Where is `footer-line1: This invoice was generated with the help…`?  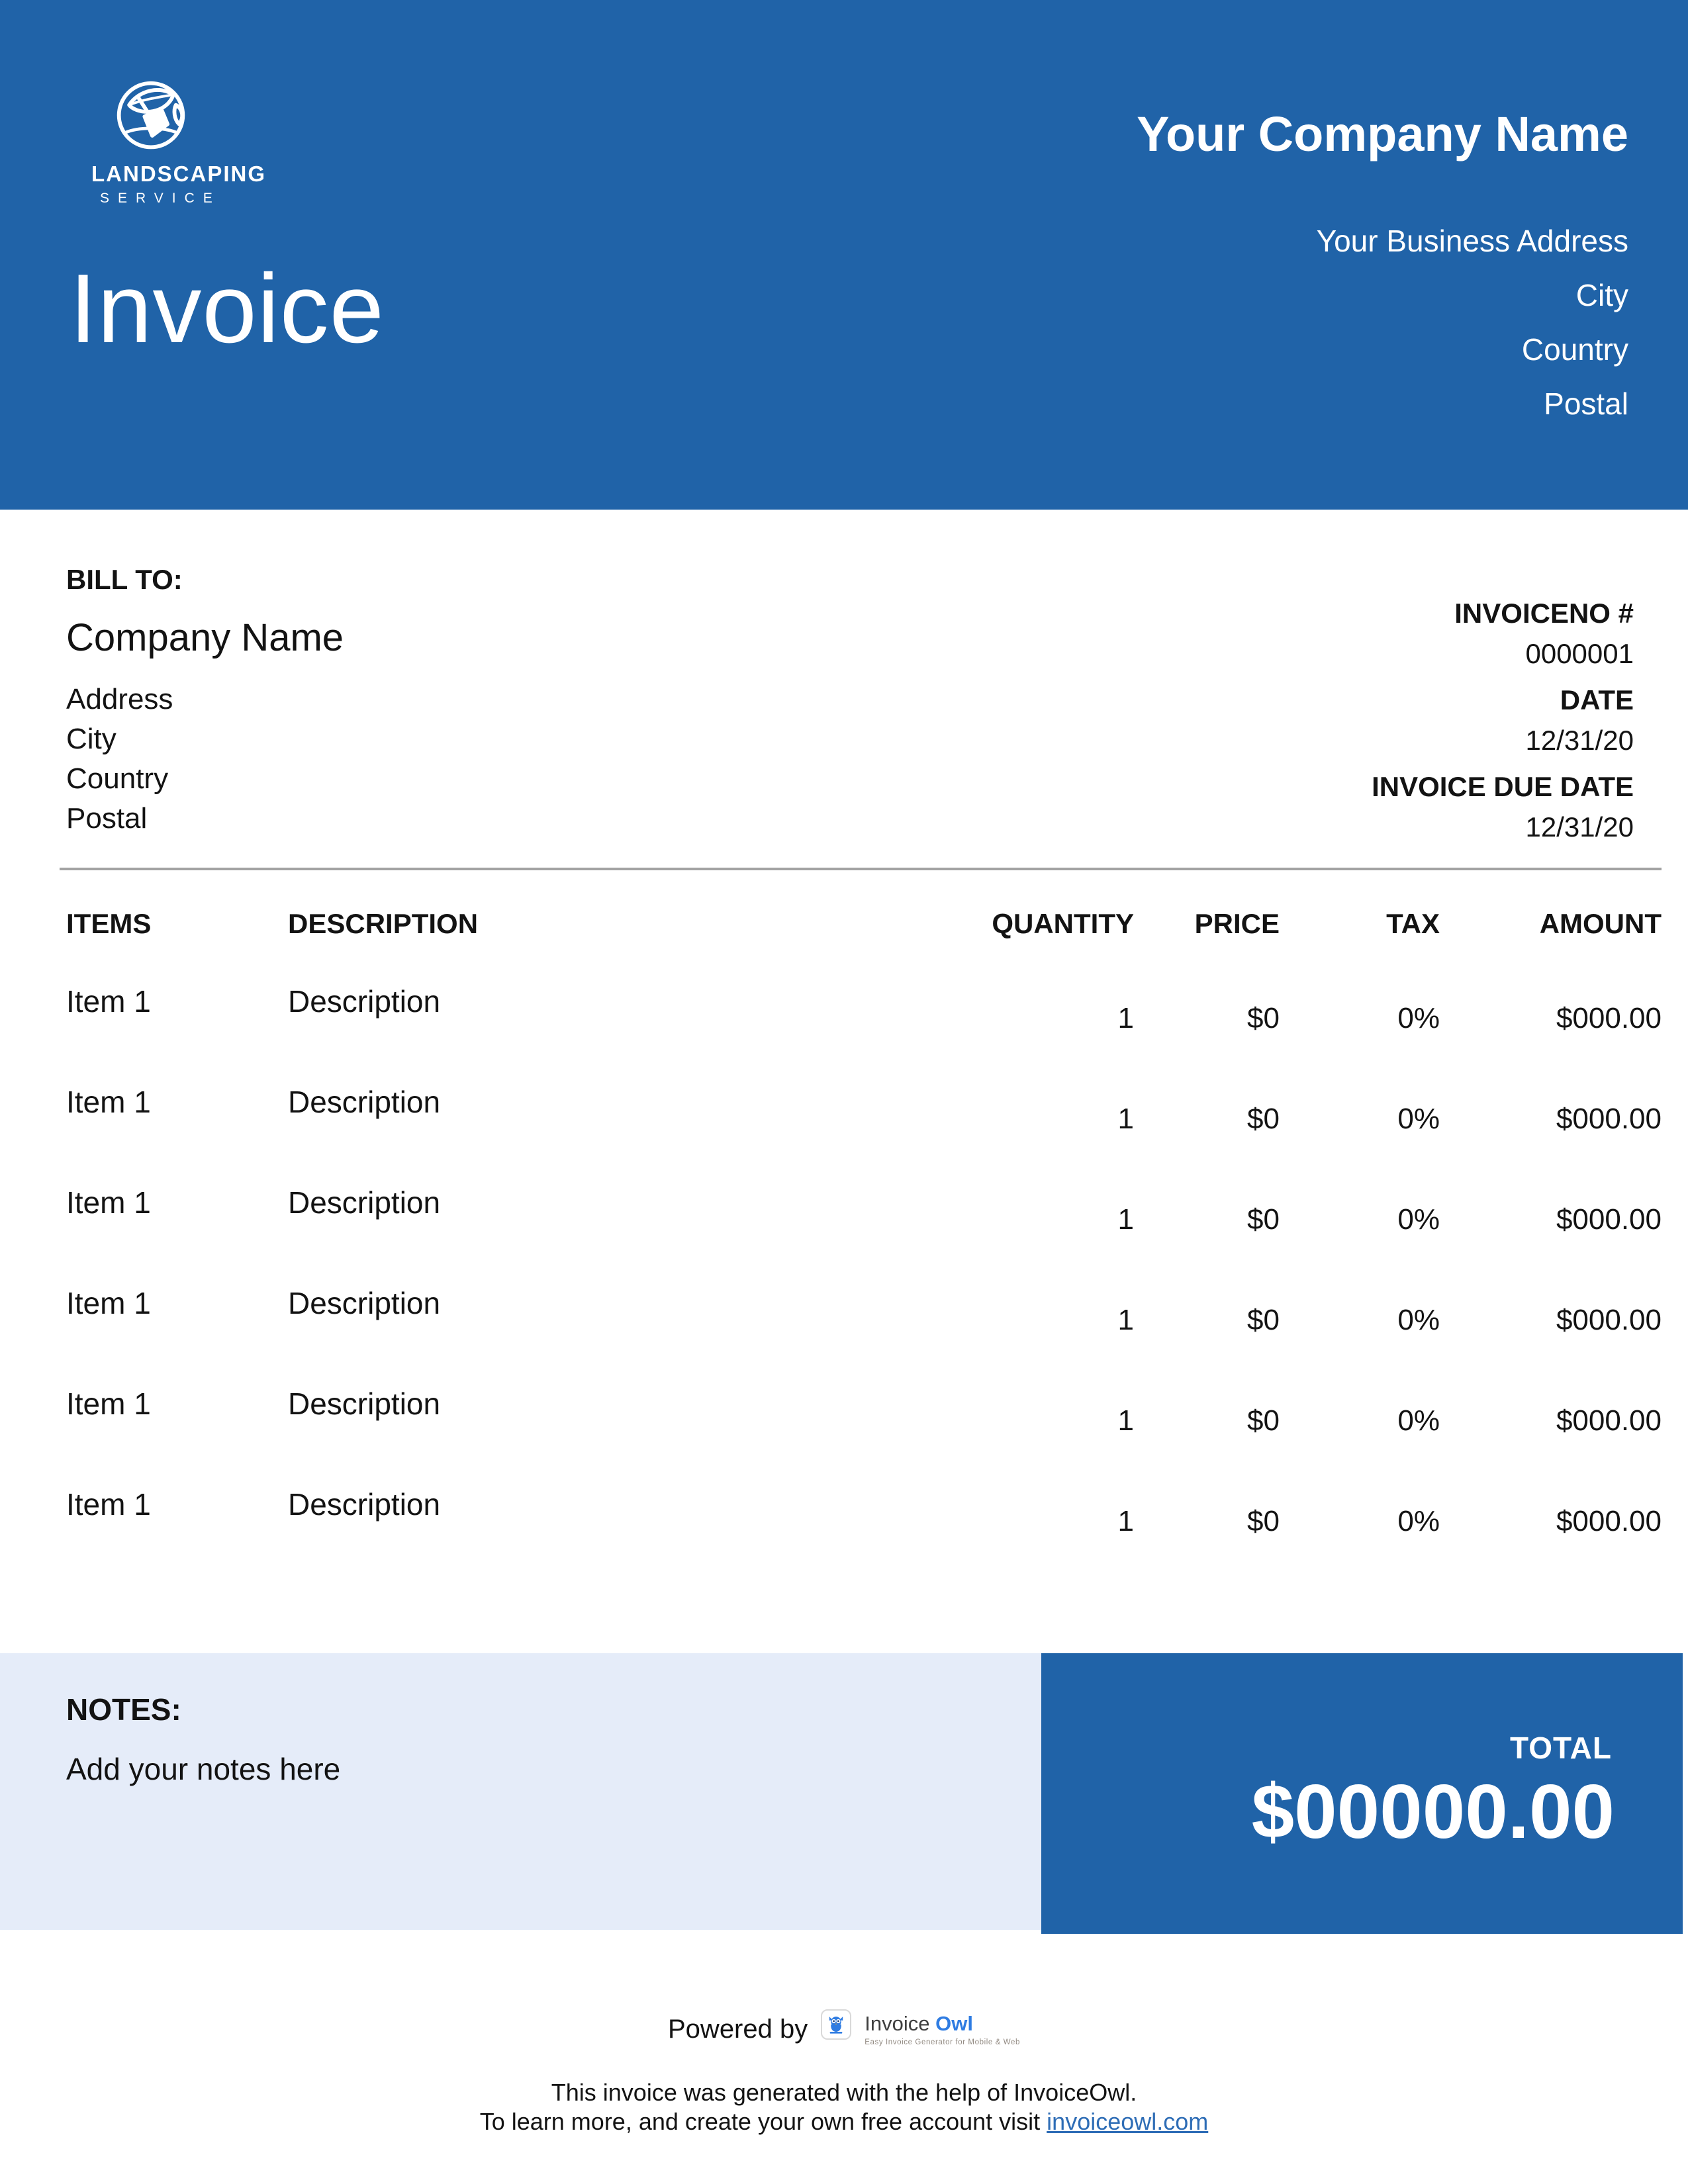
footer-line1: This invoice was generated with the help… is located at coordinates (844, 2092).